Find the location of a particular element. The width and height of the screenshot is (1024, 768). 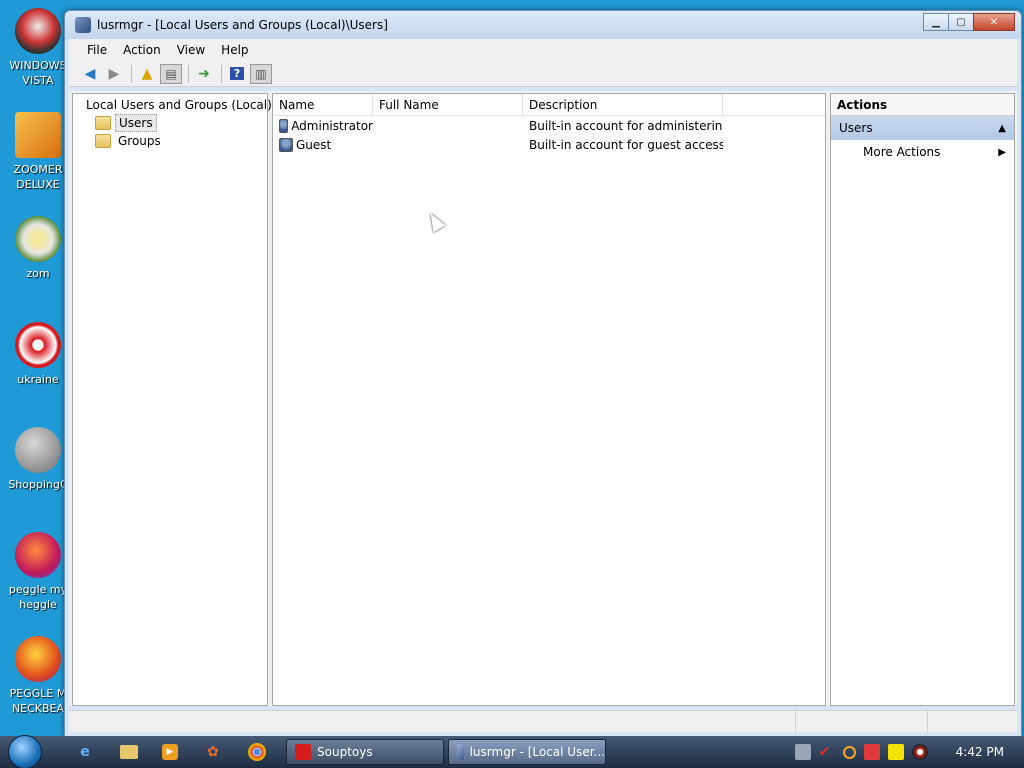

status-bar is located at coordinates (543, 721).